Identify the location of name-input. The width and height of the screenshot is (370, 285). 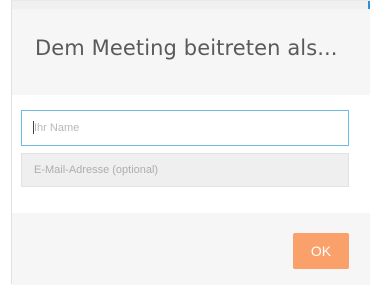
(185, 128).